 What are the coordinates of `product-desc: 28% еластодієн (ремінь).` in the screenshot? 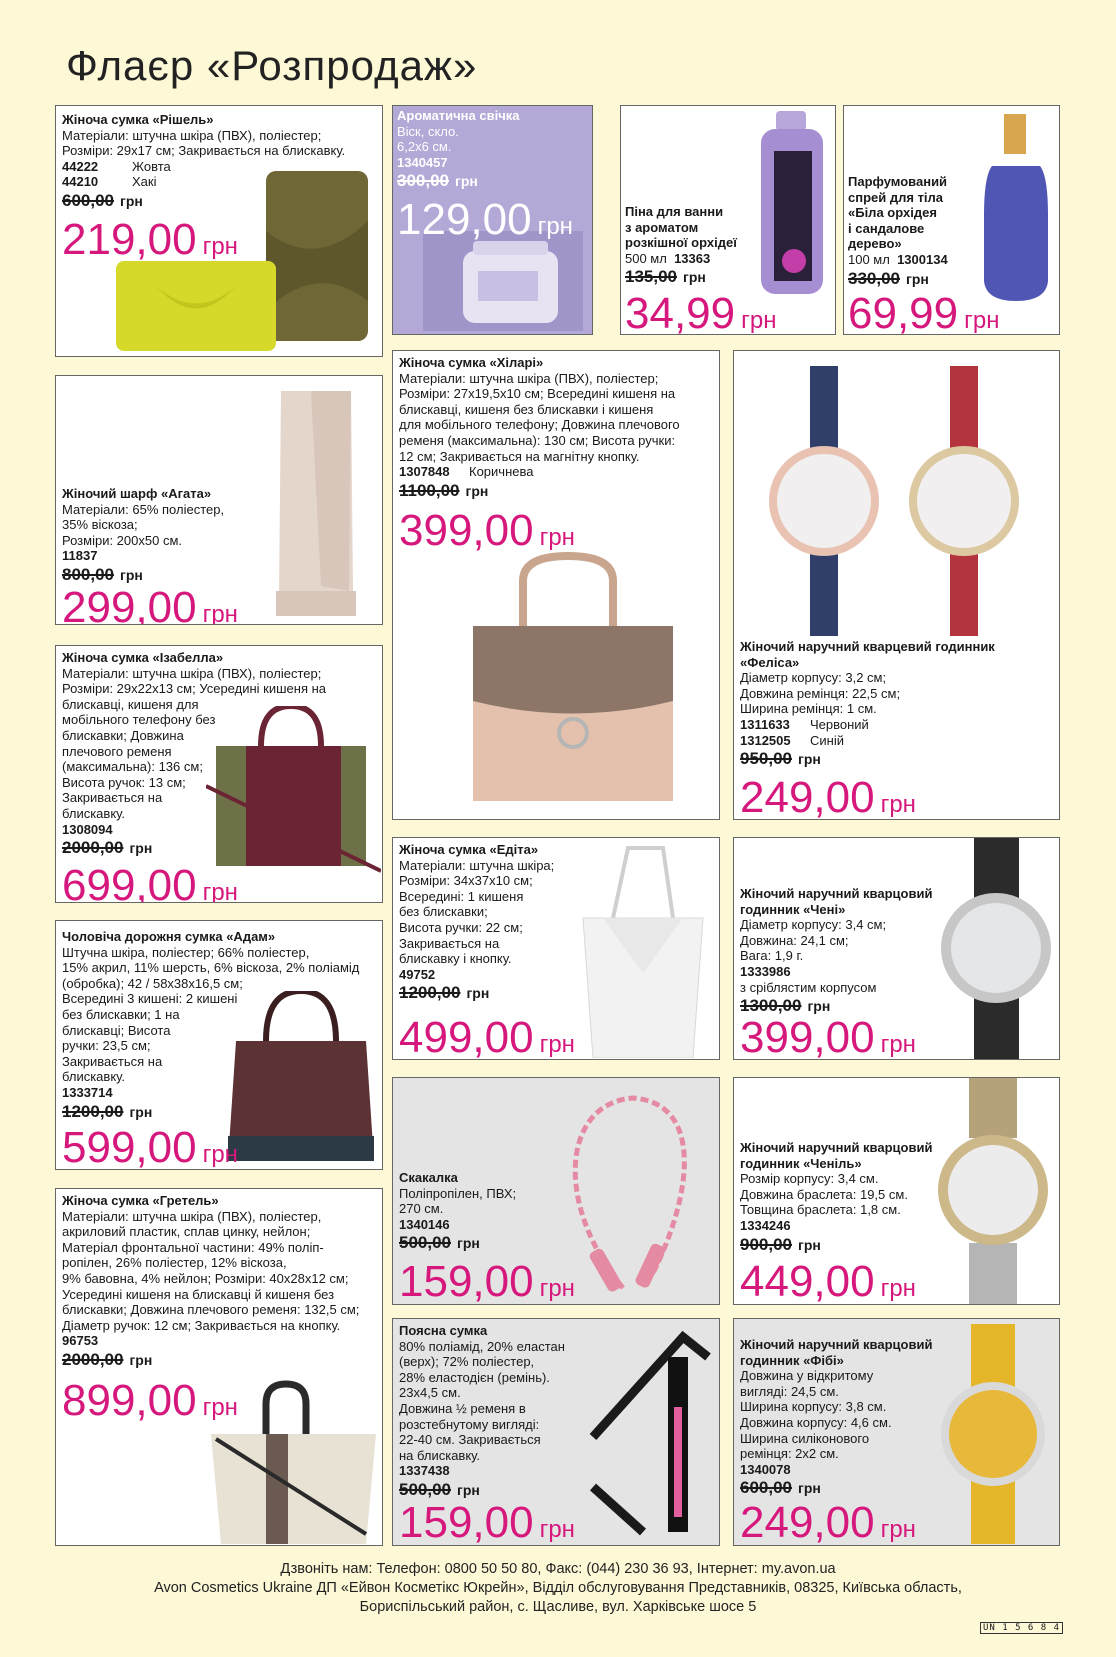 It's located at (474, 1377).